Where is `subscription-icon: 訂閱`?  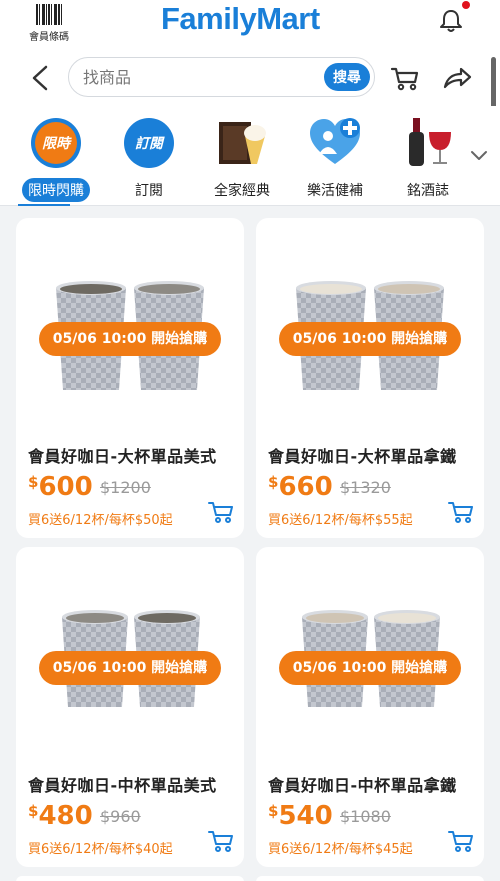
subscription-icon: 訂閱 is located at coordinates (149, 143).